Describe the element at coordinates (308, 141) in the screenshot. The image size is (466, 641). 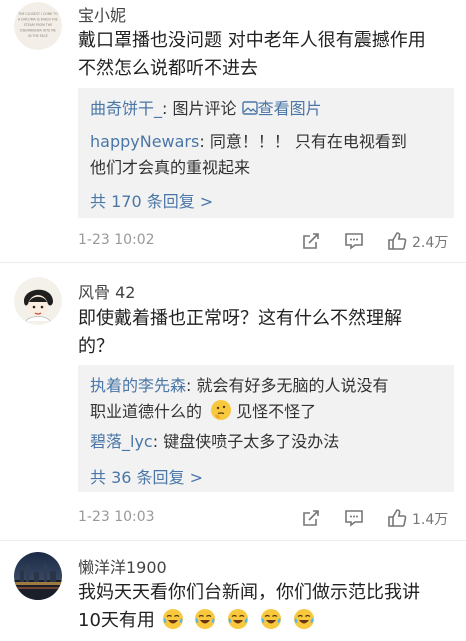
I see `reply-text: 同意！！！ 只有在电视看到` at that location.